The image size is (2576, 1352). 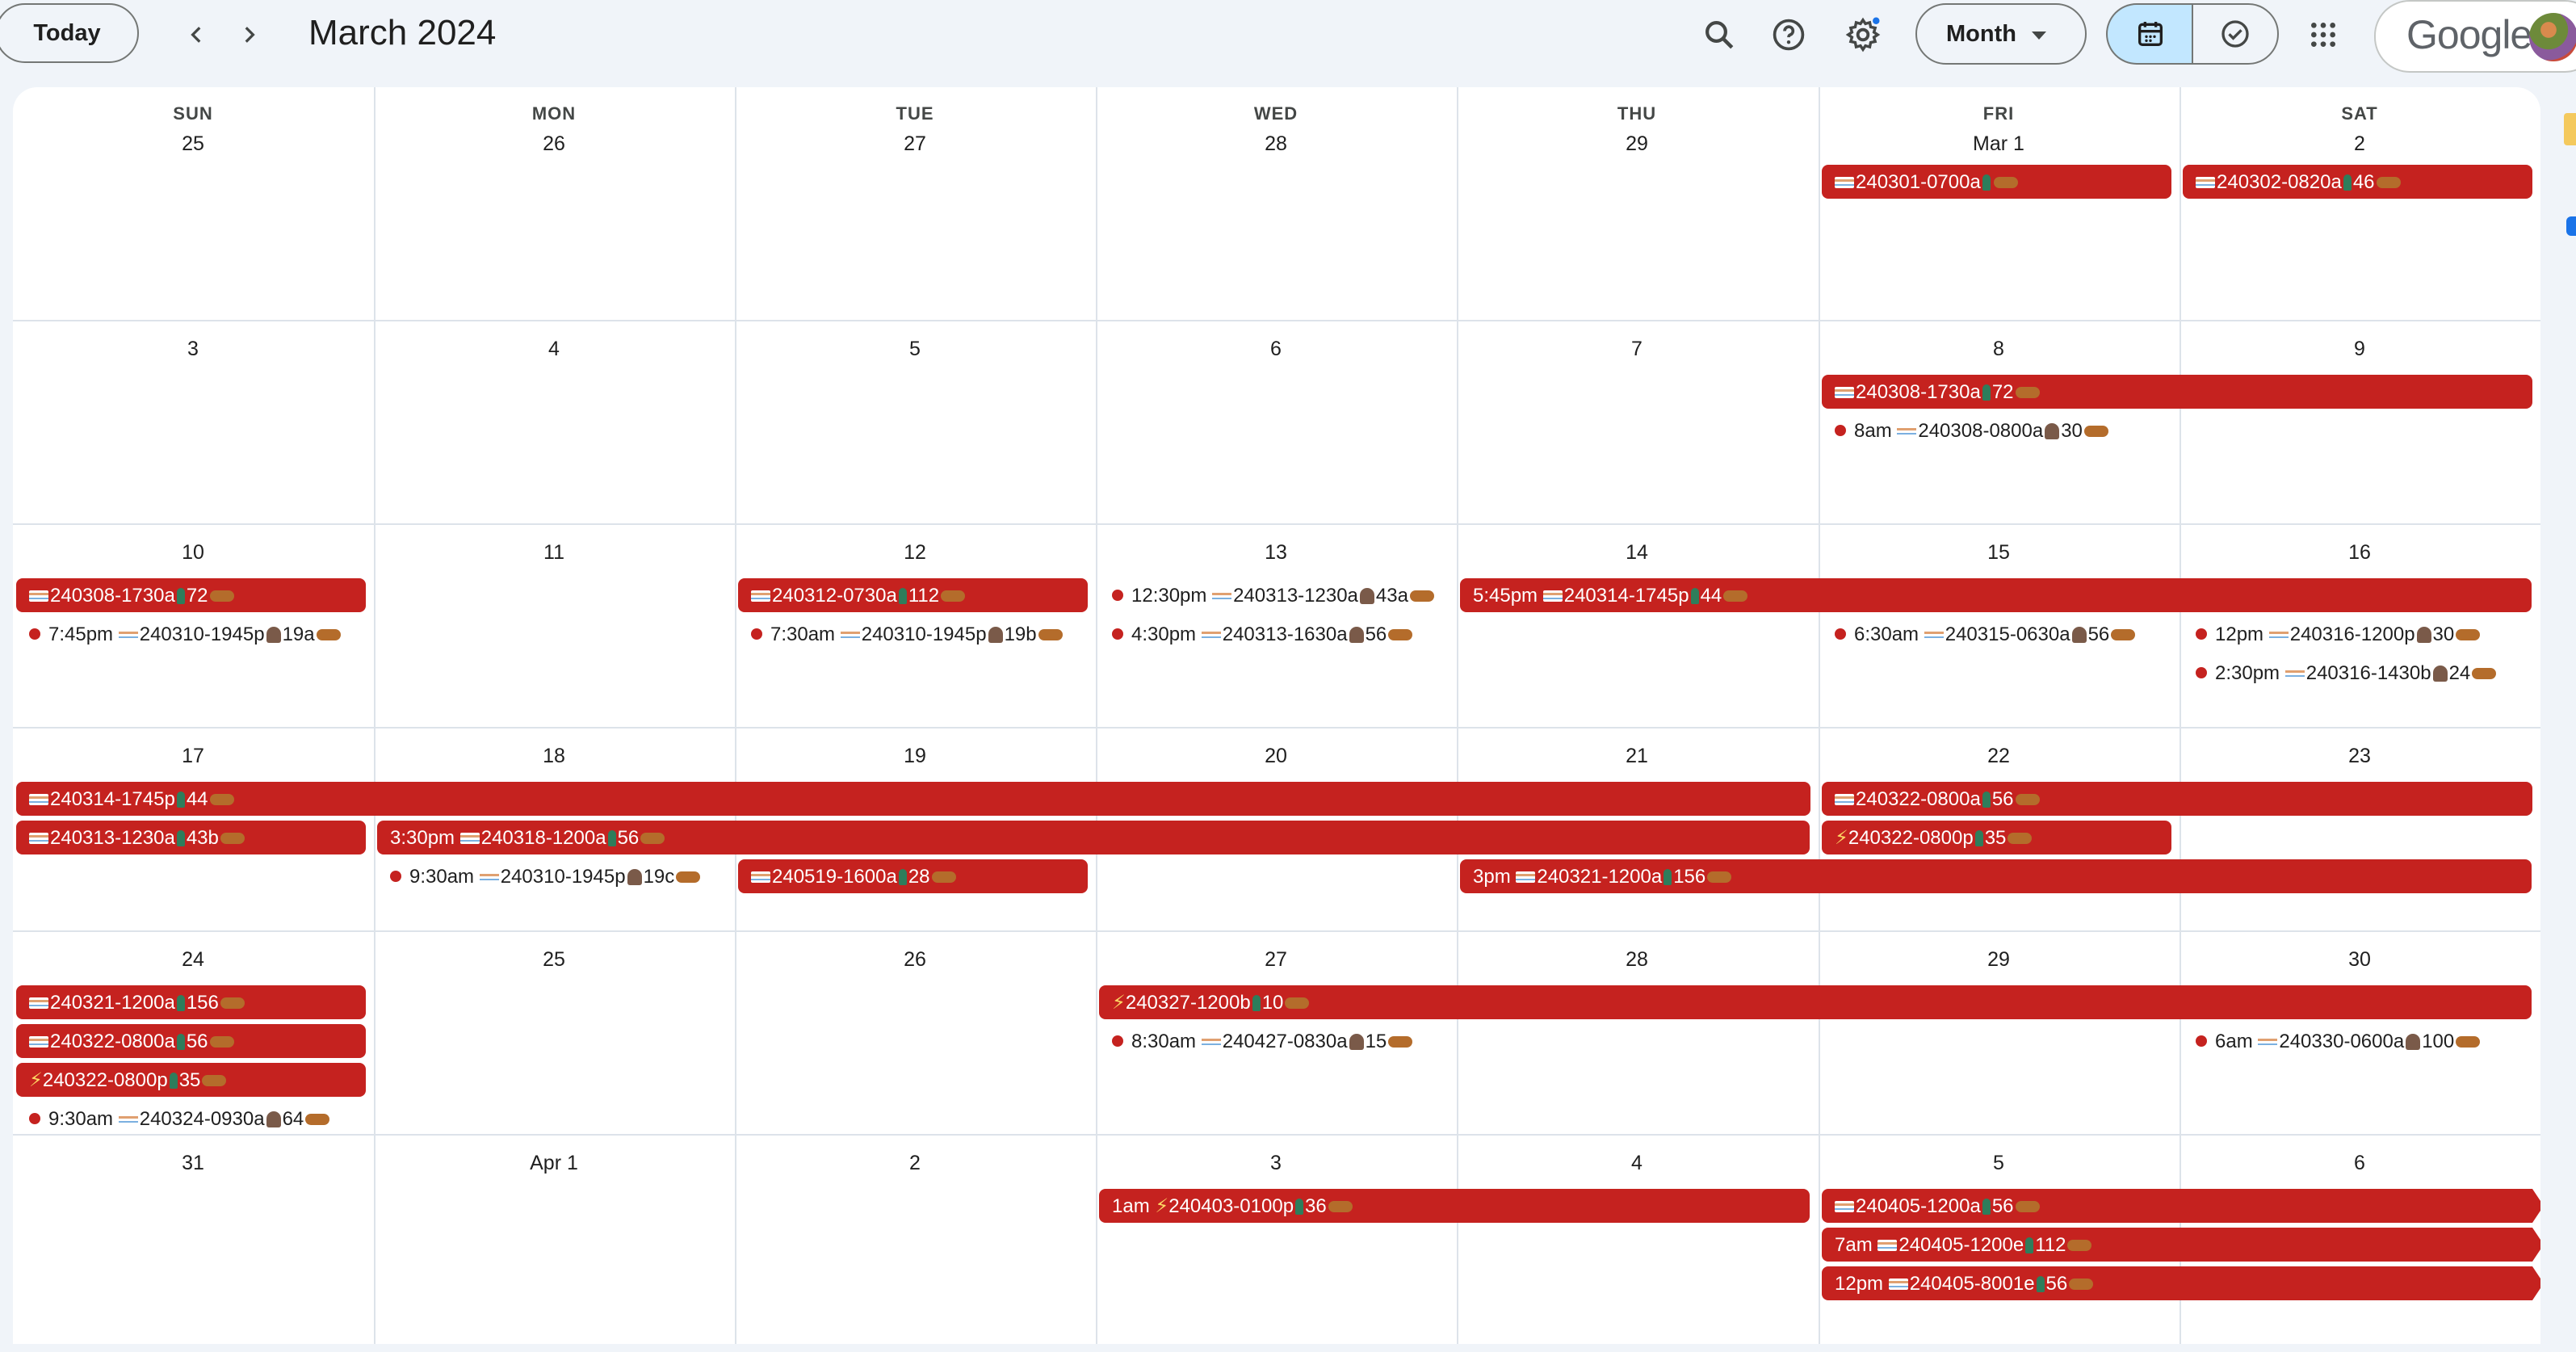 I want to click on timed-event: 9:30am 240324-0930a 64, so click(x=191, y=1119).